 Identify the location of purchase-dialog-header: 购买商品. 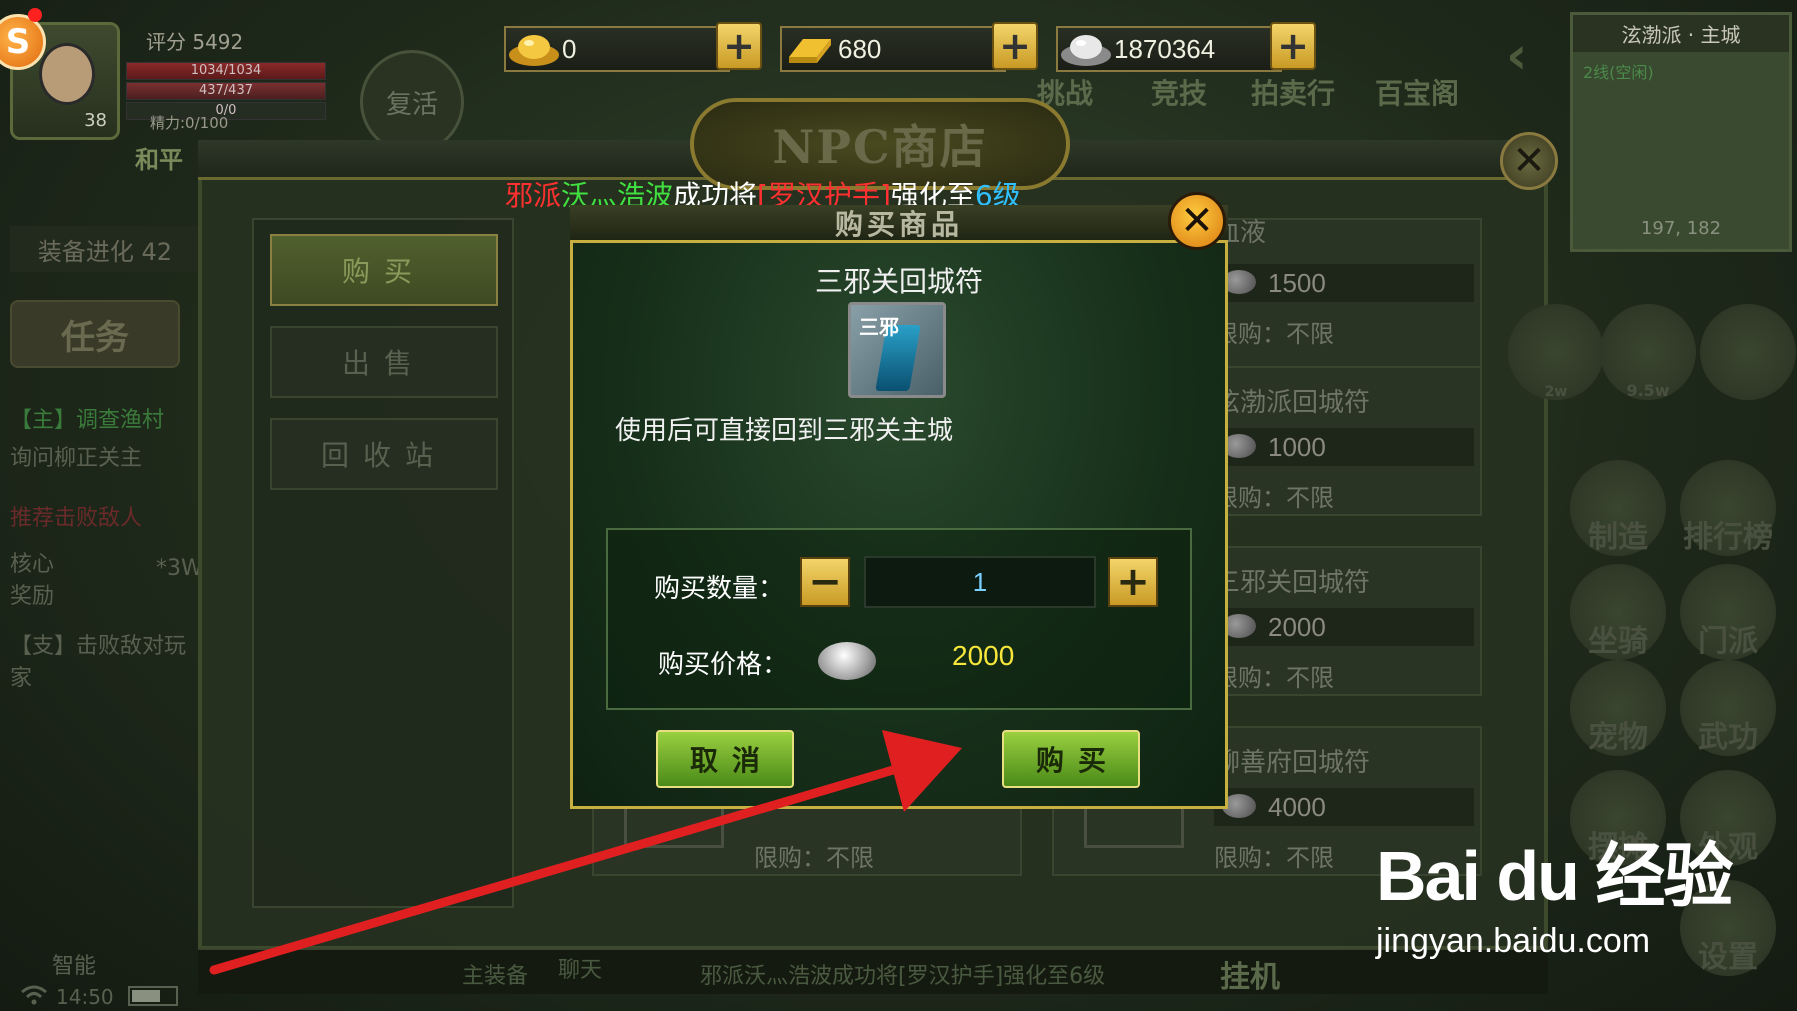
(899, 224).